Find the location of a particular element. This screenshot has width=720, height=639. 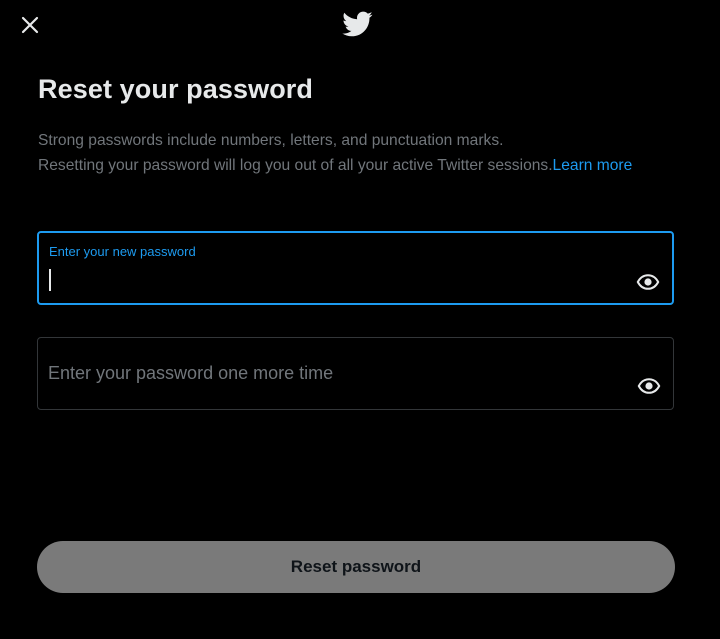

close-button is located at coordinates (30, 25).